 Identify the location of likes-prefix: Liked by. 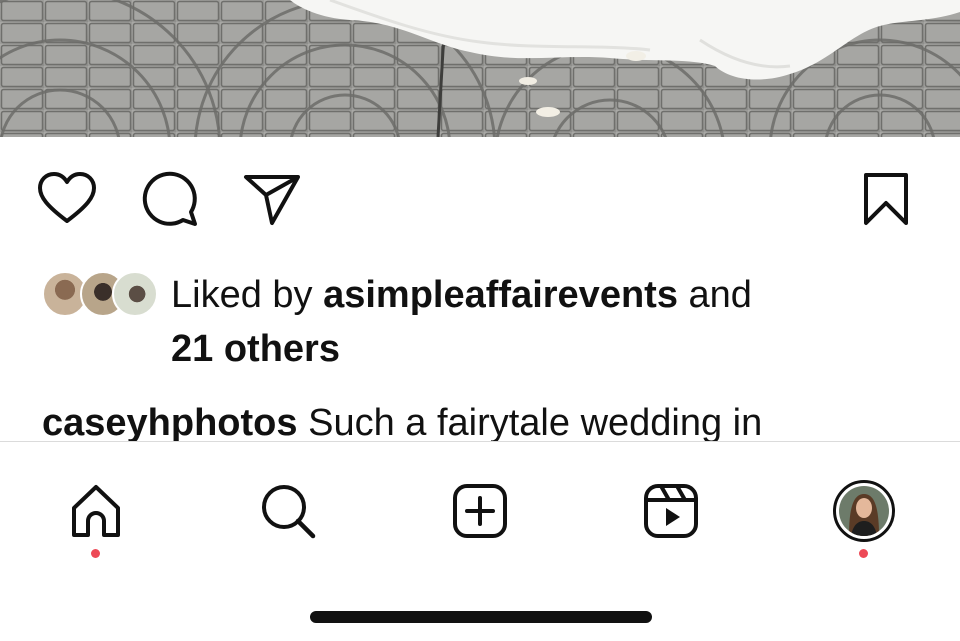
(242, 295).